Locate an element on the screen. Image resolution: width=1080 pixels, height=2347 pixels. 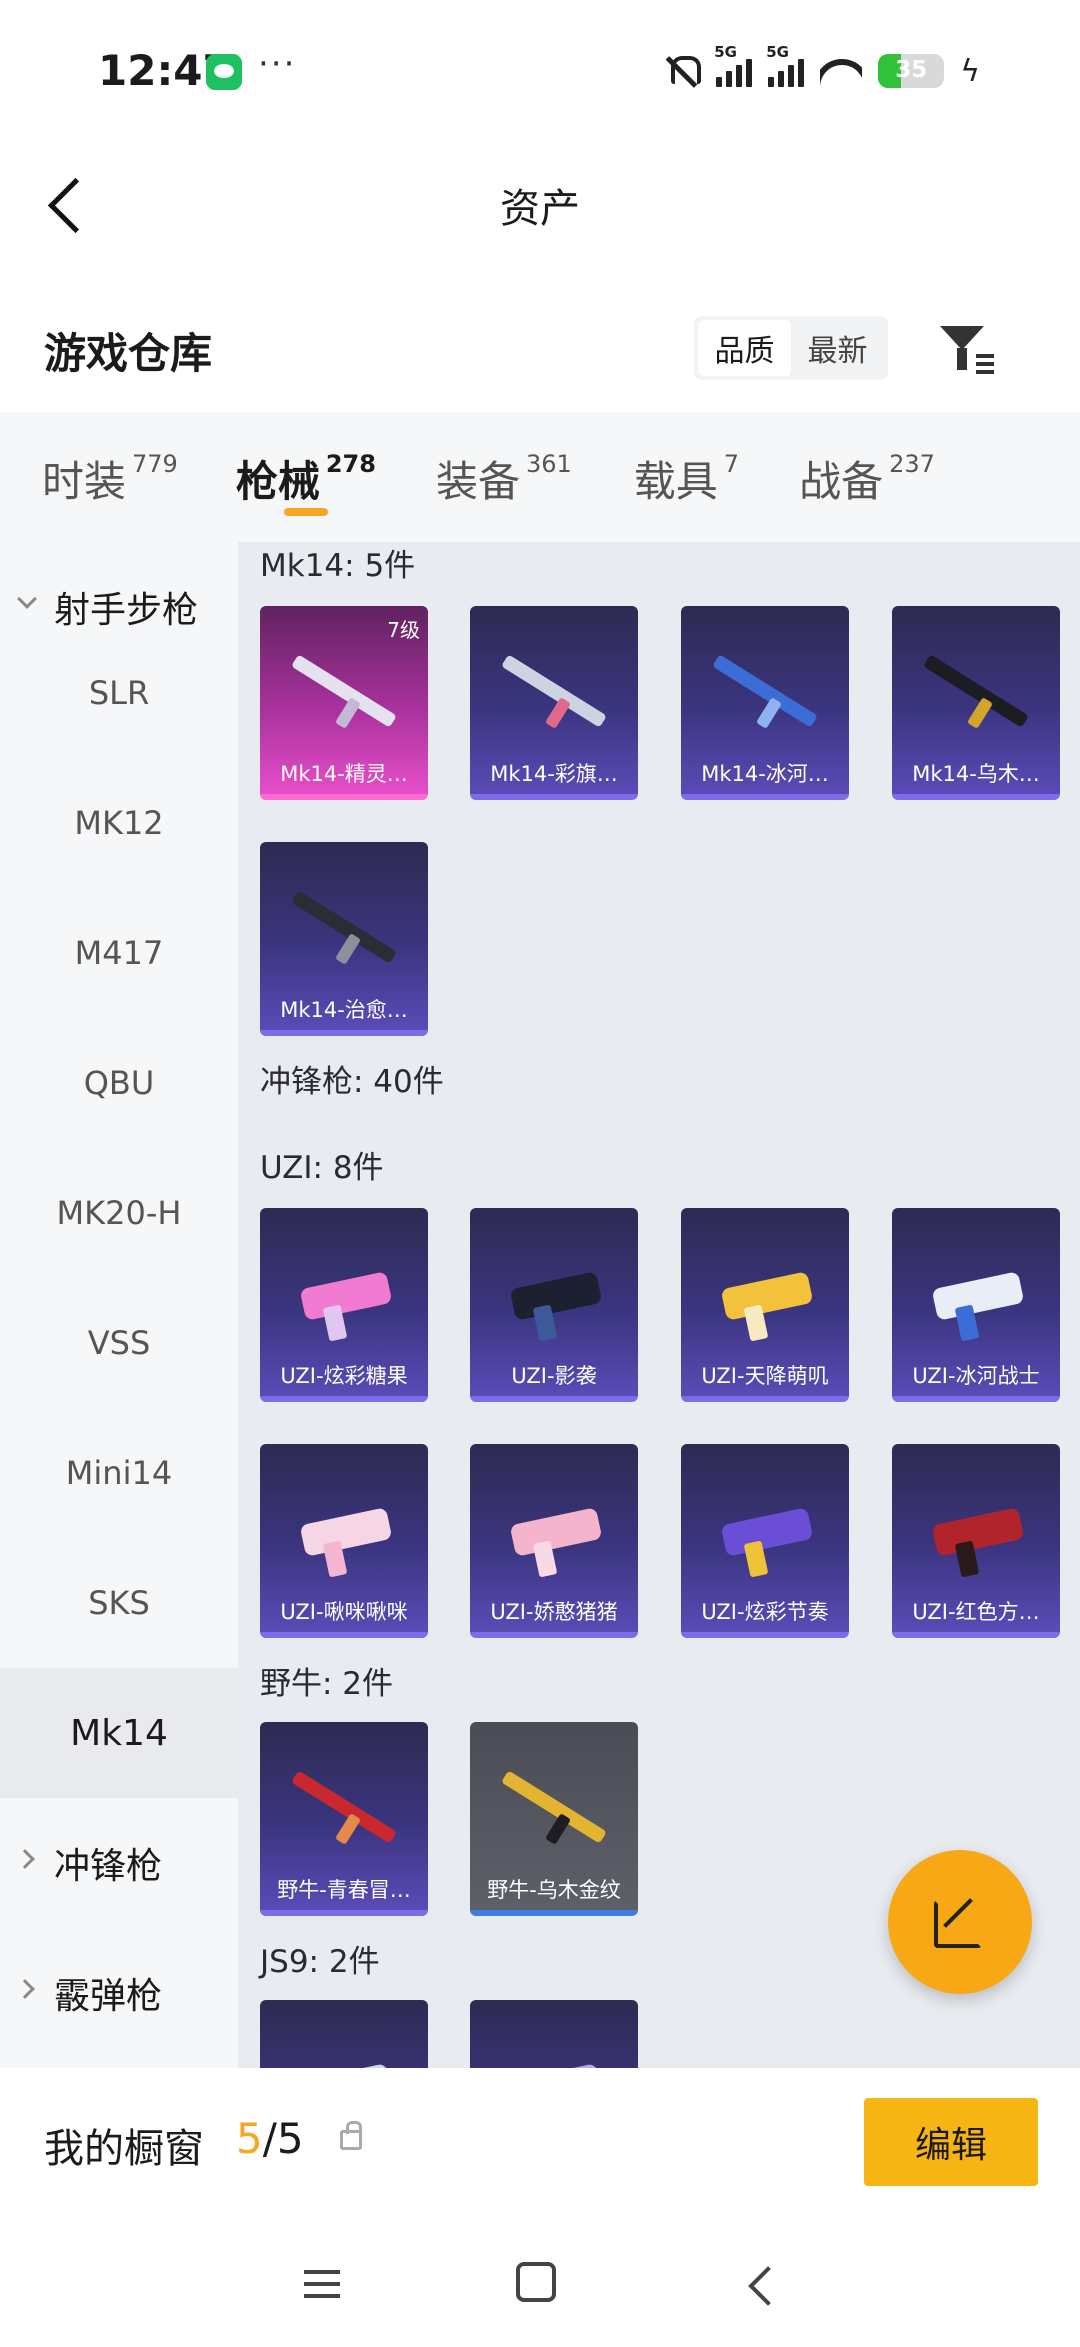
system-nav-bar is located at coordinates (540, 2287).